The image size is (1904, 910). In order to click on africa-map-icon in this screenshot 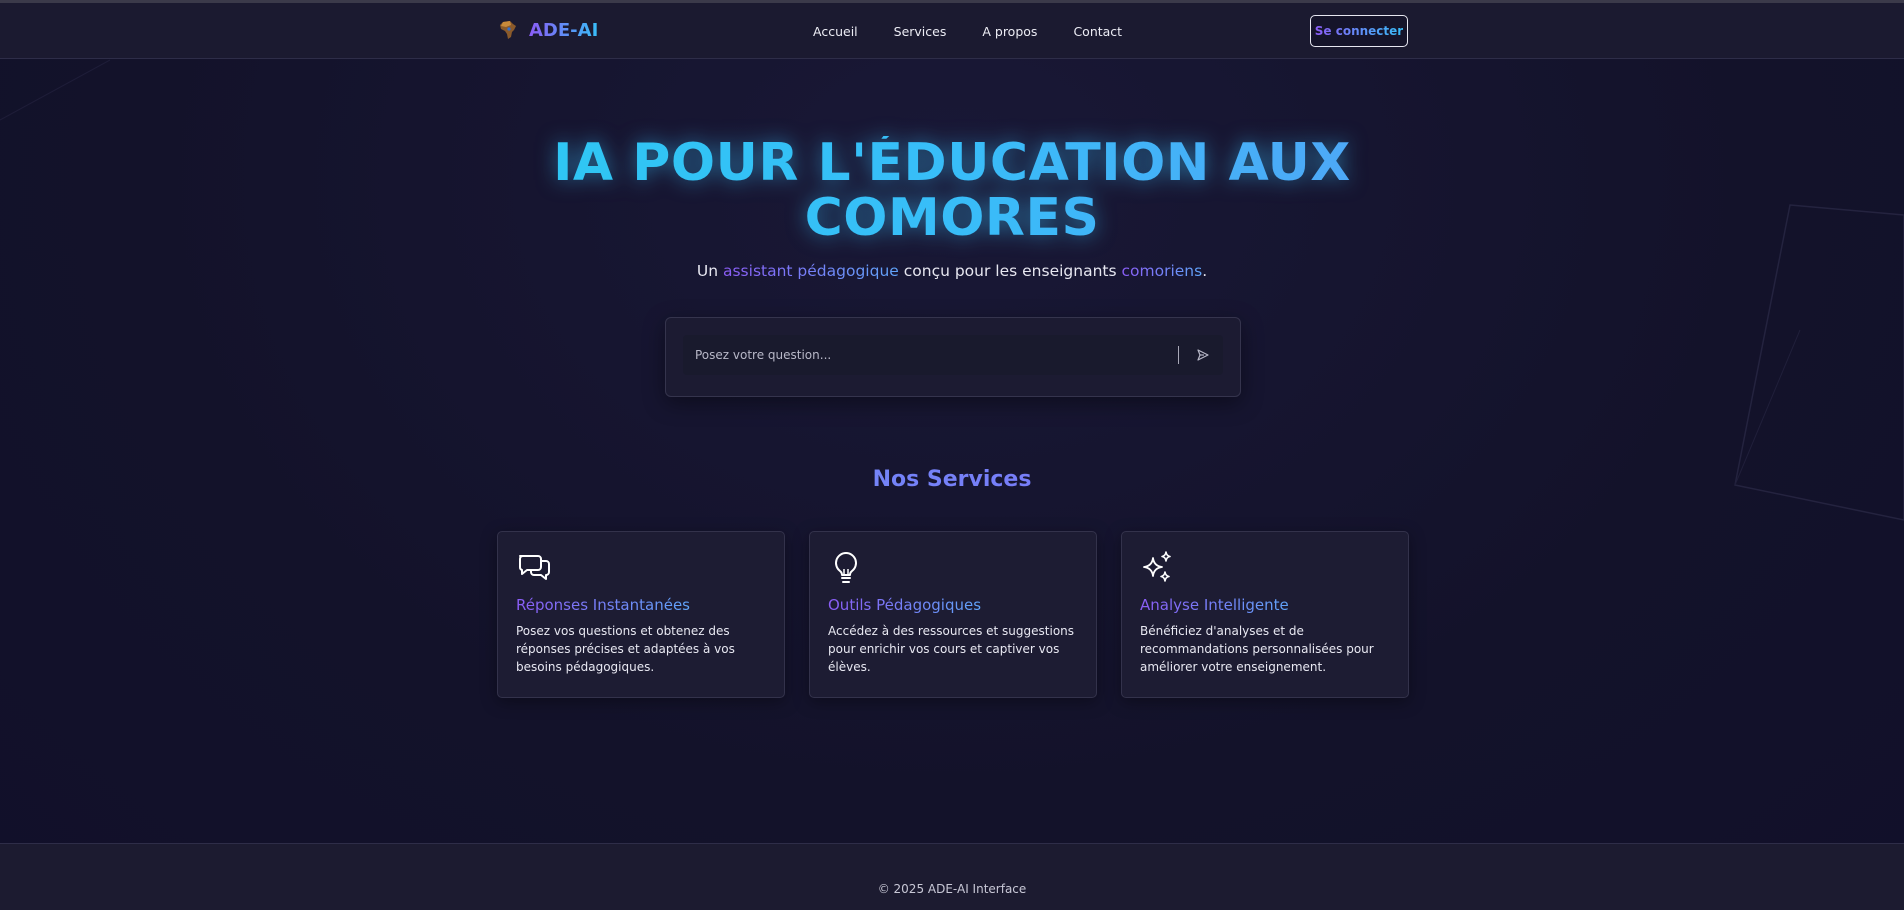, I will do `click(508, 30)`.